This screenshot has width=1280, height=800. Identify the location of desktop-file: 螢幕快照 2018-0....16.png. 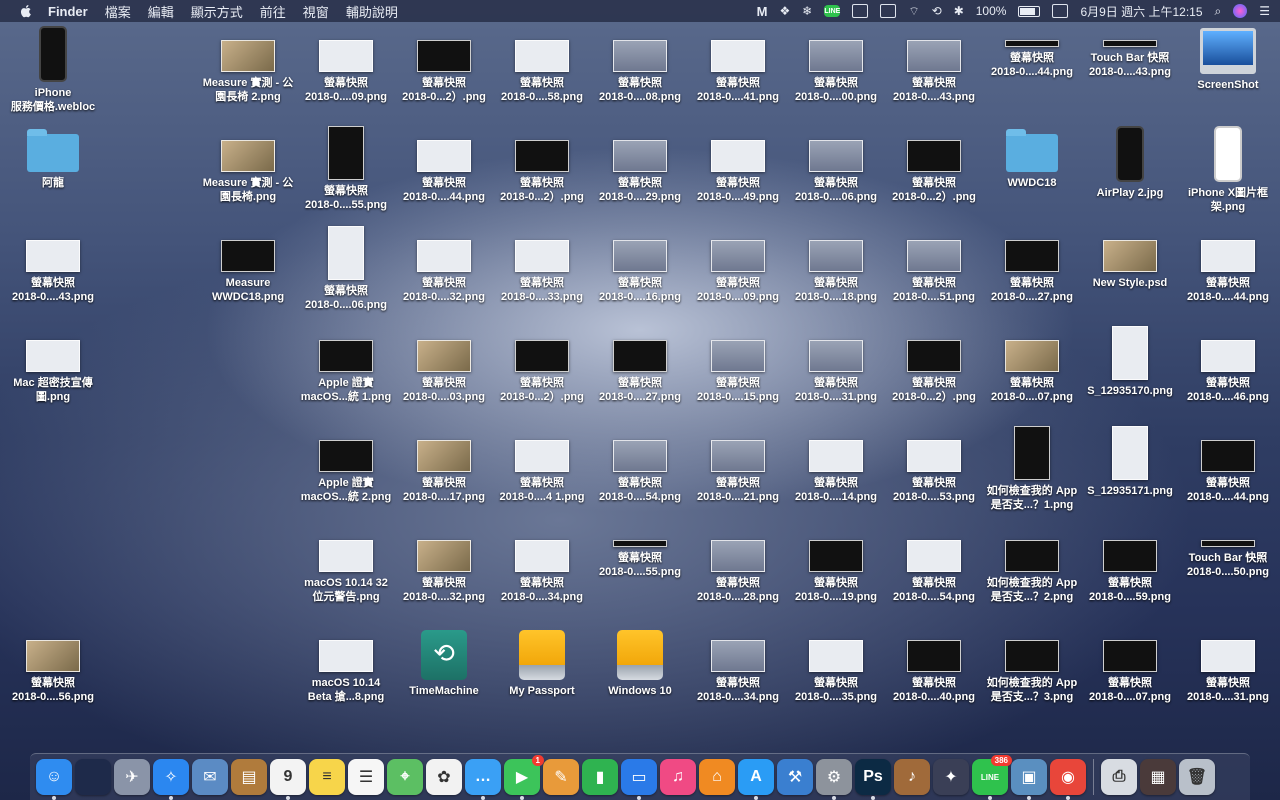
(640, 265).